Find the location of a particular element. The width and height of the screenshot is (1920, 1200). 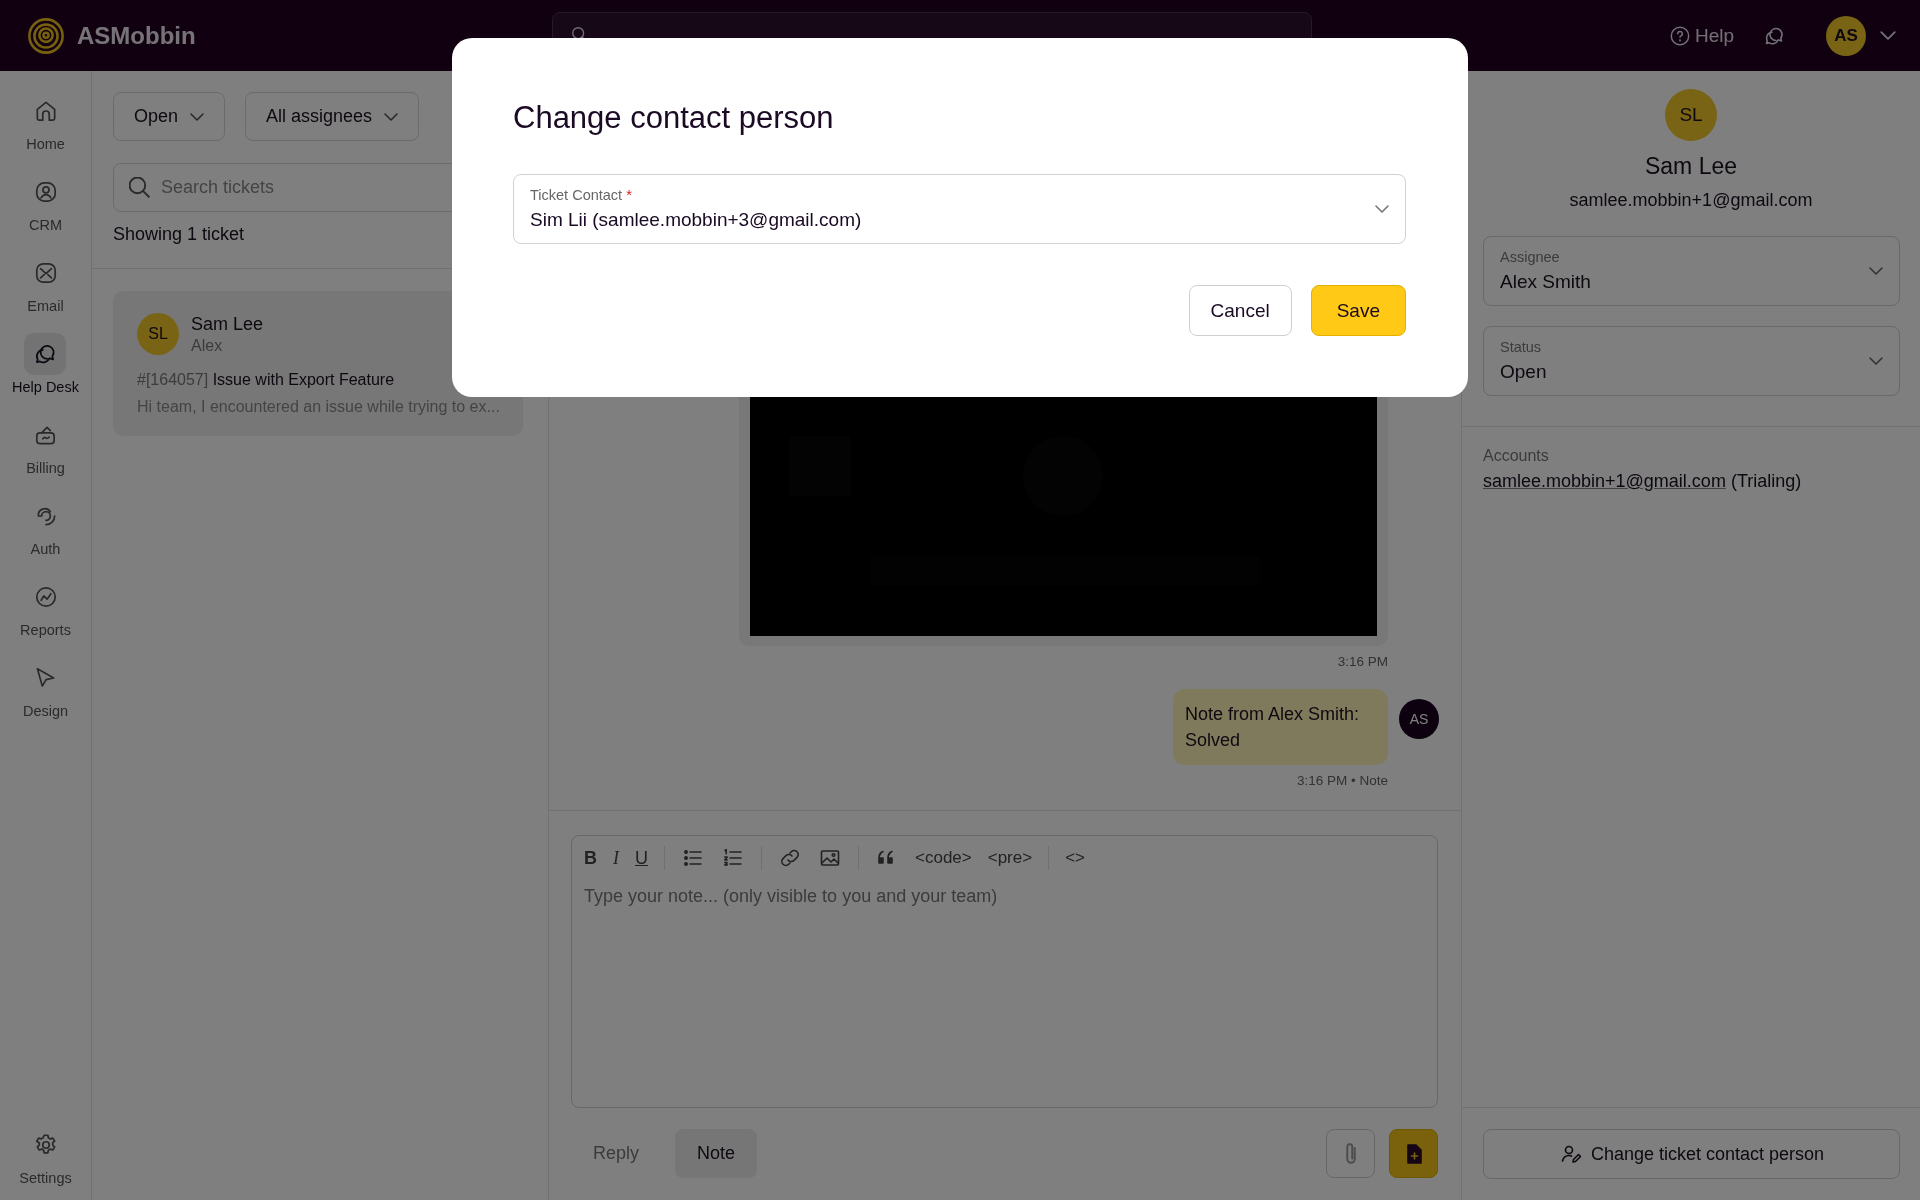

logo-icon is located at coordinates (46, 35).